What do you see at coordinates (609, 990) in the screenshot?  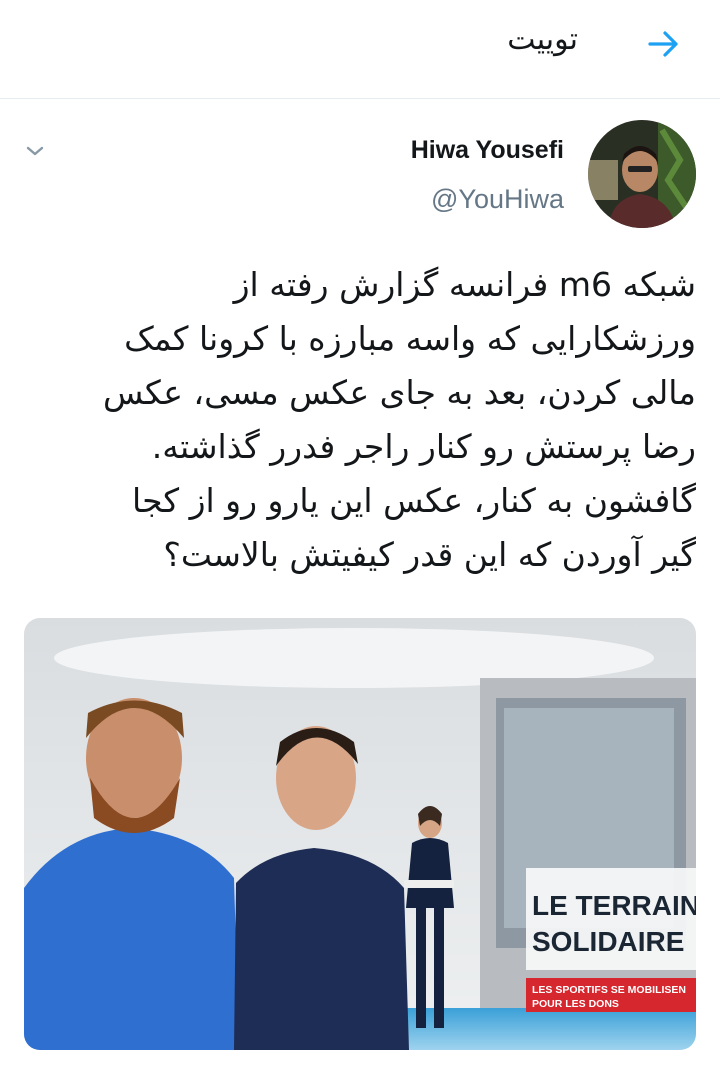 I see `ticker-line1: LES SPORTIFS SE MOBILISEN` at bounding box center [609, 990].